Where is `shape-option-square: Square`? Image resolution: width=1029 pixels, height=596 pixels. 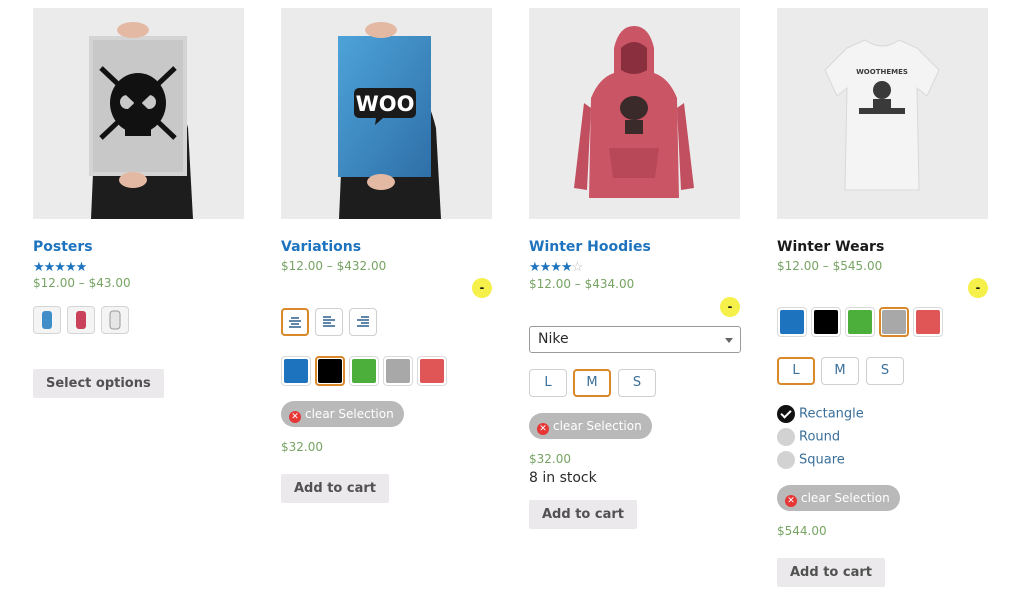
shape-option-square: Square is located at coordinates (811, 460).